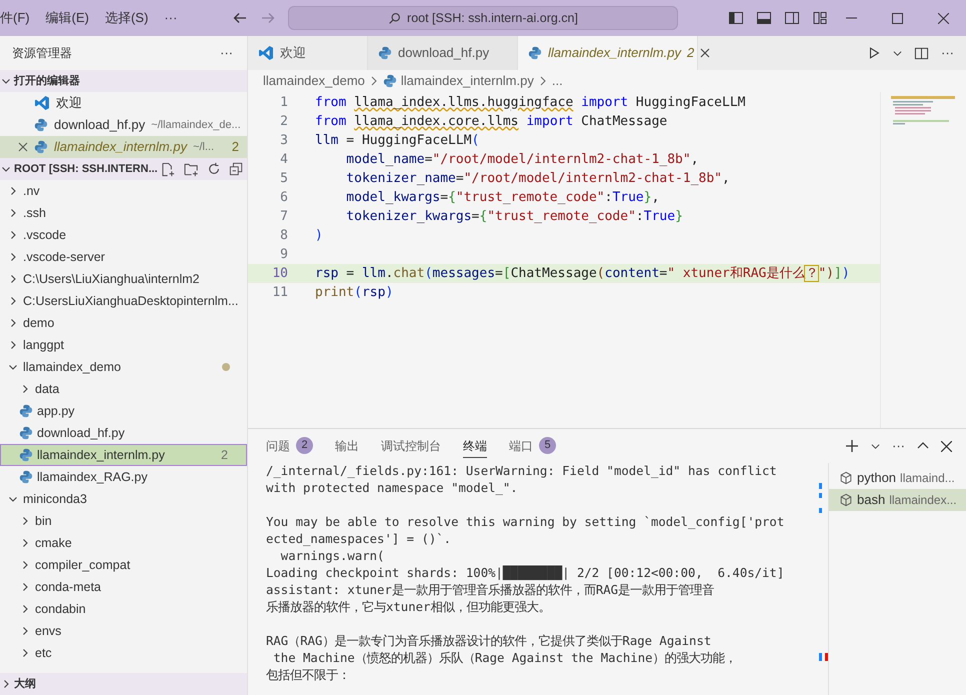  Describe the element at coordinates (190, 169) in the screenshot. I see `new-folder-icon` at that location.